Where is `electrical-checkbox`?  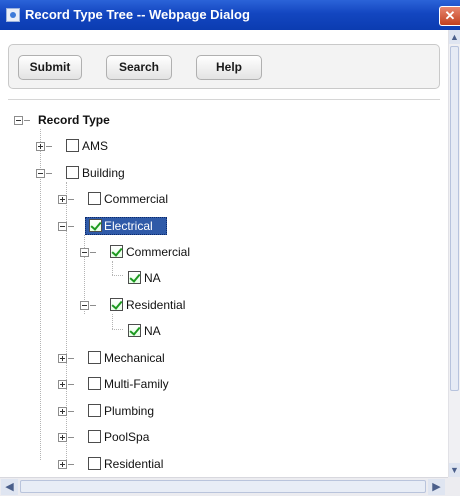 electrical-checkbox is located at coordinates (95, 225).